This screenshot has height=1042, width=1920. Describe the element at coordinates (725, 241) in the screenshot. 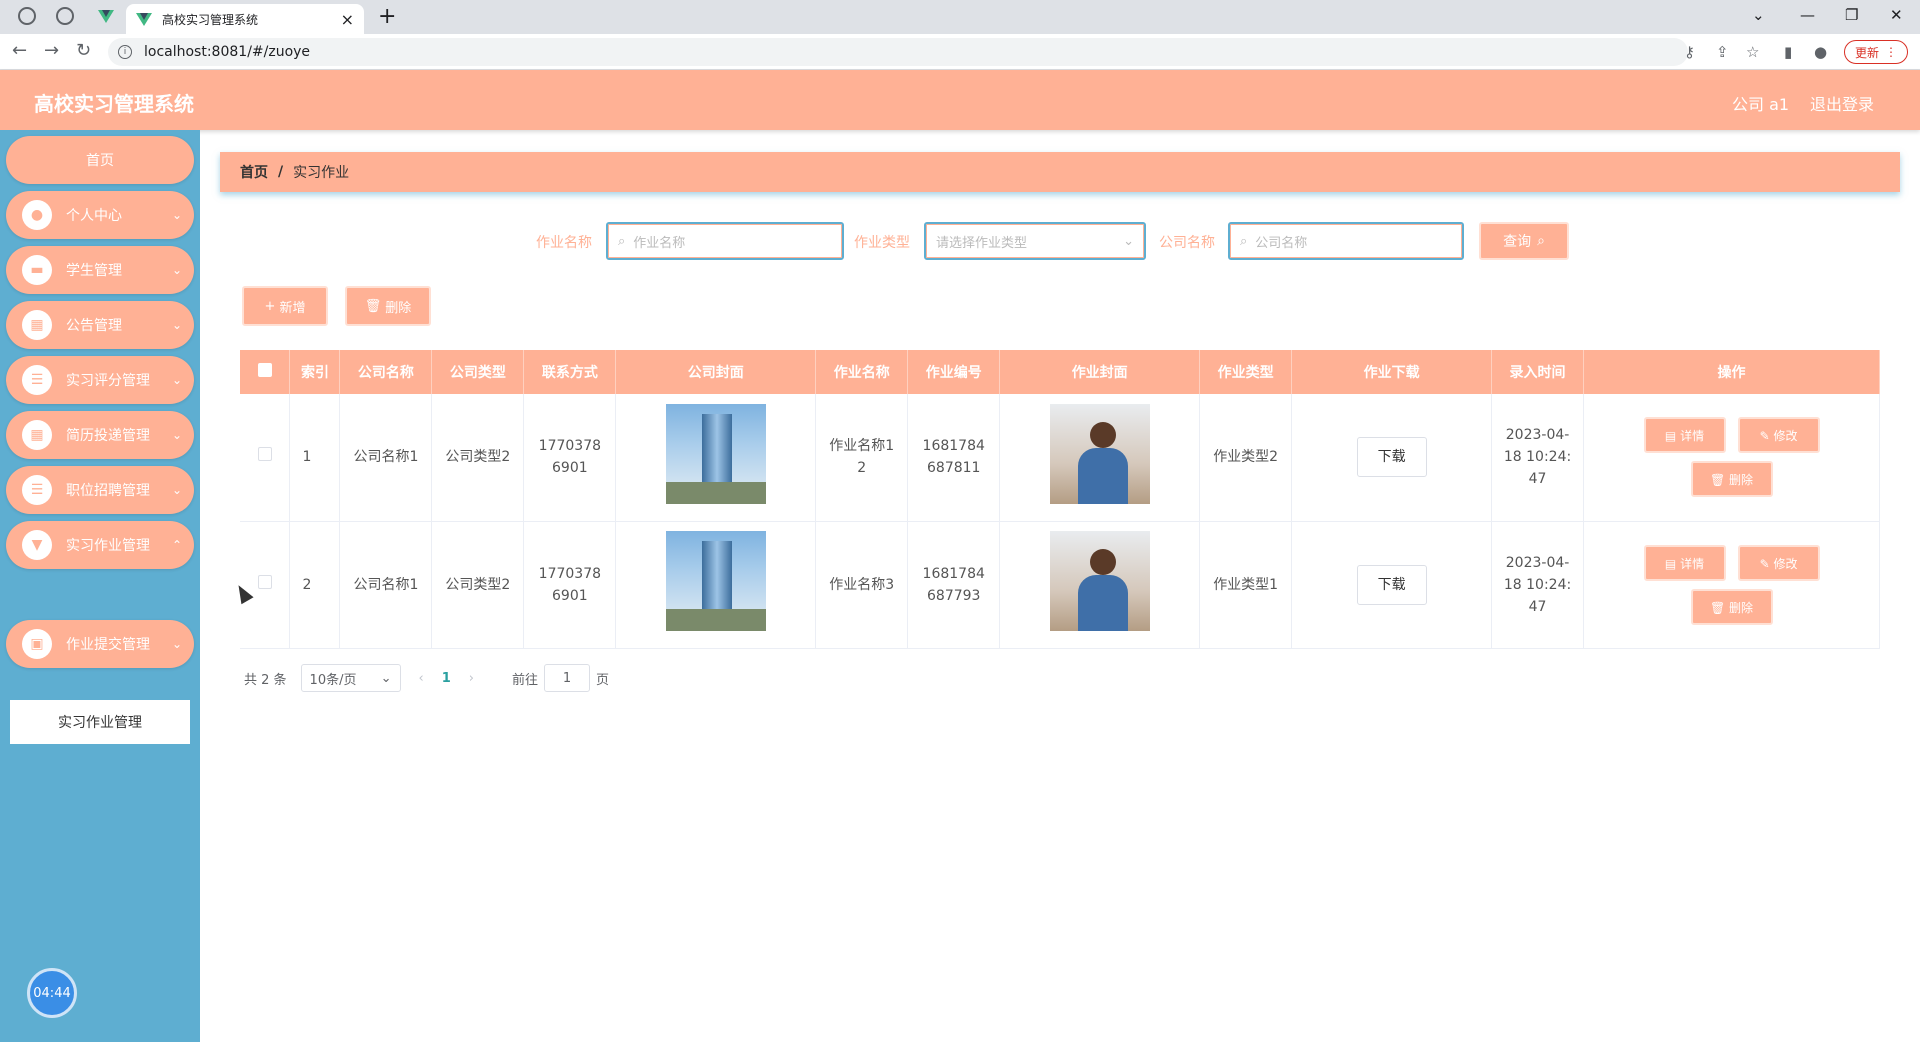

I see `homework-name-input: ⌕ 作业名称` at that location.